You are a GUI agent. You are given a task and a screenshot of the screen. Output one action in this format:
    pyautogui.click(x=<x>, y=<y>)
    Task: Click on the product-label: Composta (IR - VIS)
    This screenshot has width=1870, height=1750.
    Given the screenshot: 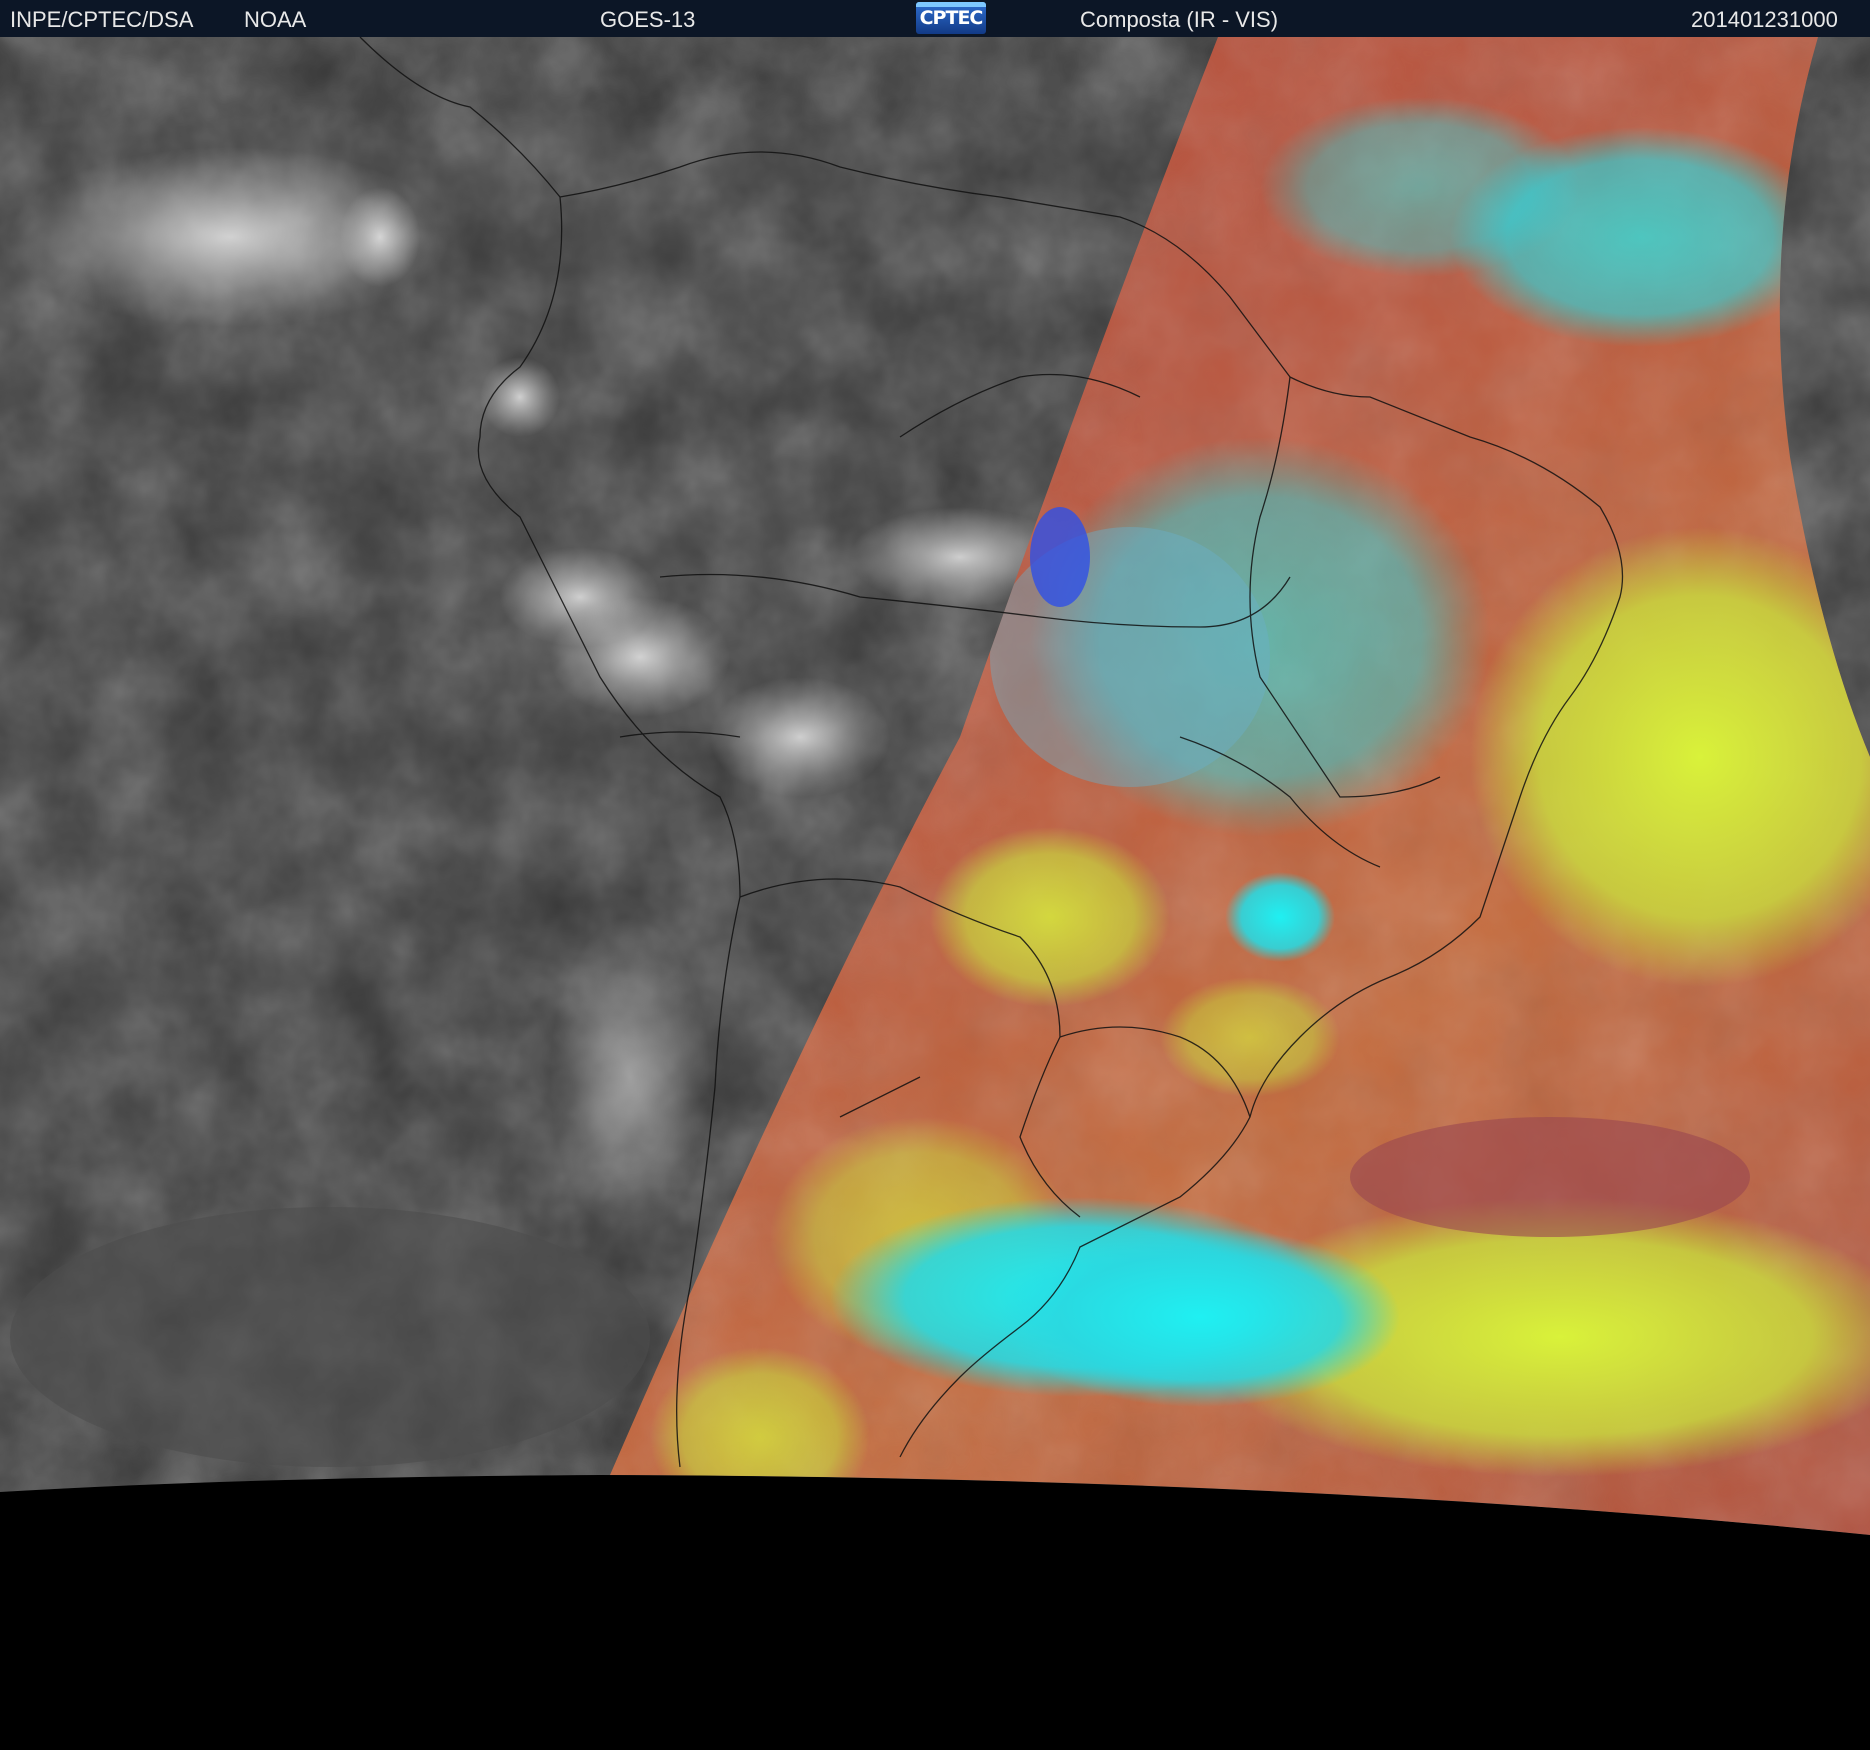 What is the action you would take?
    pyautogui.click(x=1179, y=19)
    